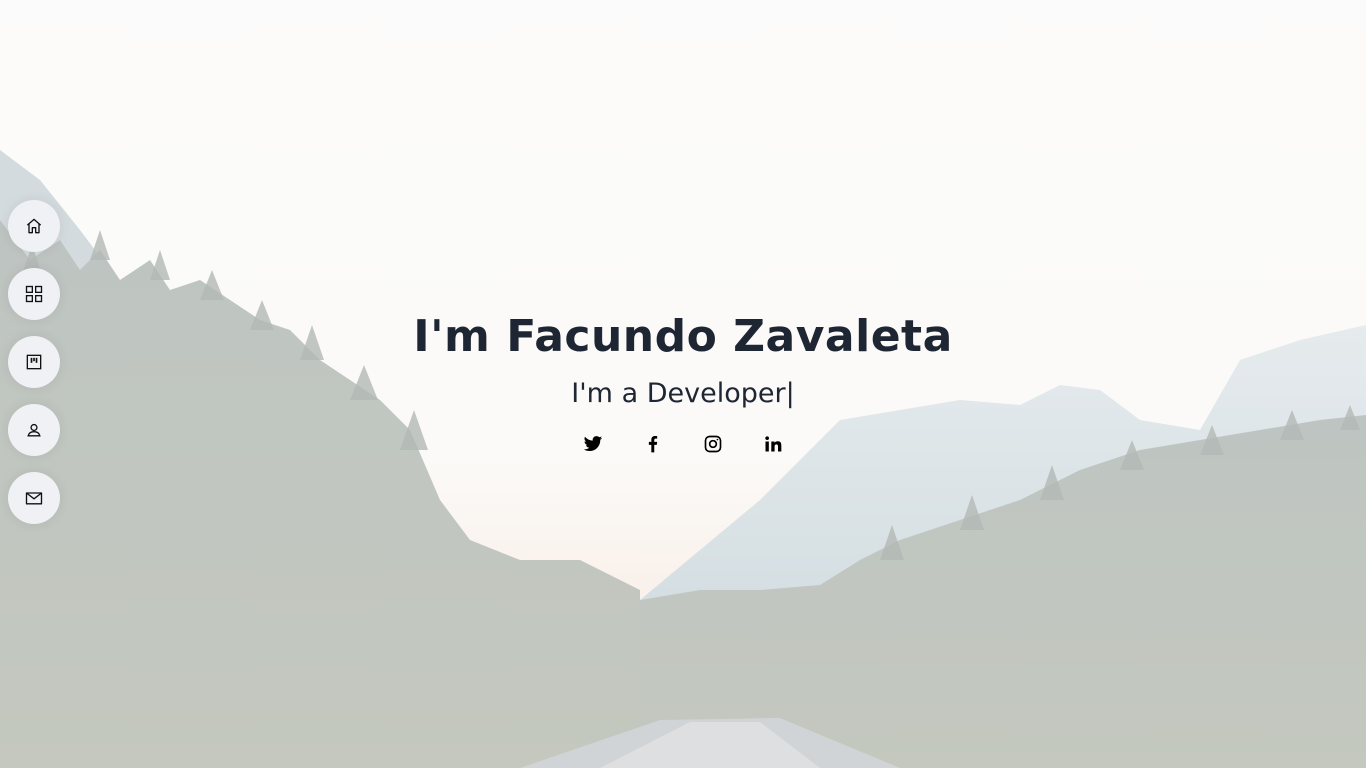 This screenshot has width=1366, height=768. I want to click on hero-title: I'm Facundo Zavaleta, so click(683, 336).